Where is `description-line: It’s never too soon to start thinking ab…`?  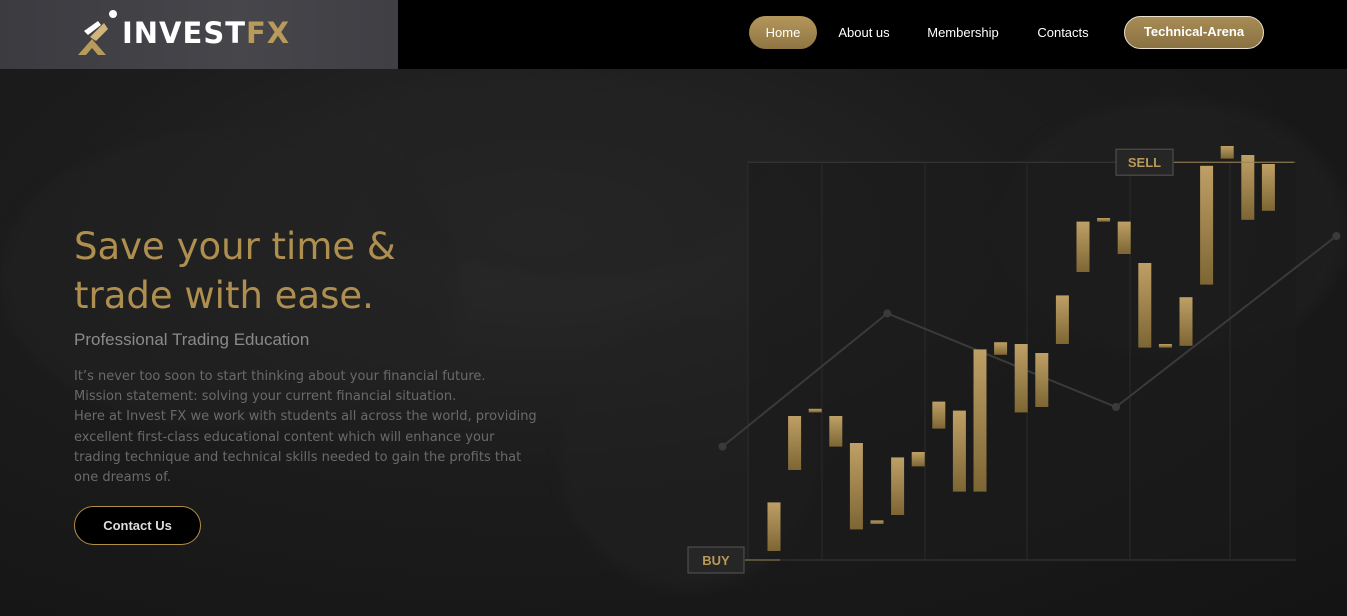 description-line: It’s never too soon to start thinking ab… is located at coordinates (280, 376).